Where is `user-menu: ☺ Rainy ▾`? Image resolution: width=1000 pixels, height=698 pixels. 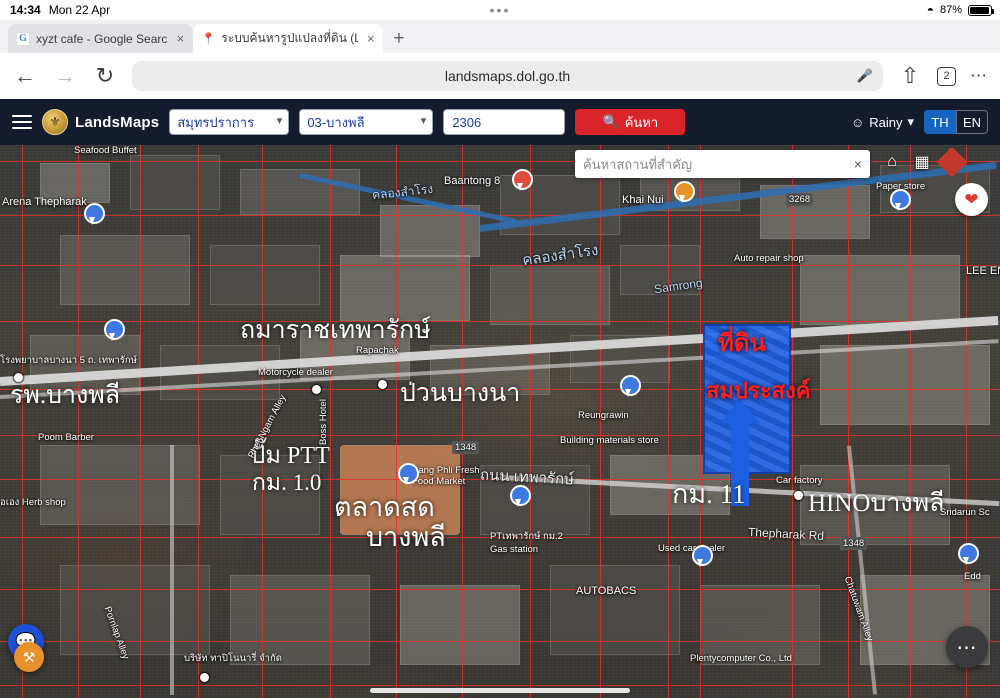 user-menu: ☺ Rainy ▾ is located at coordinates (882, 122).